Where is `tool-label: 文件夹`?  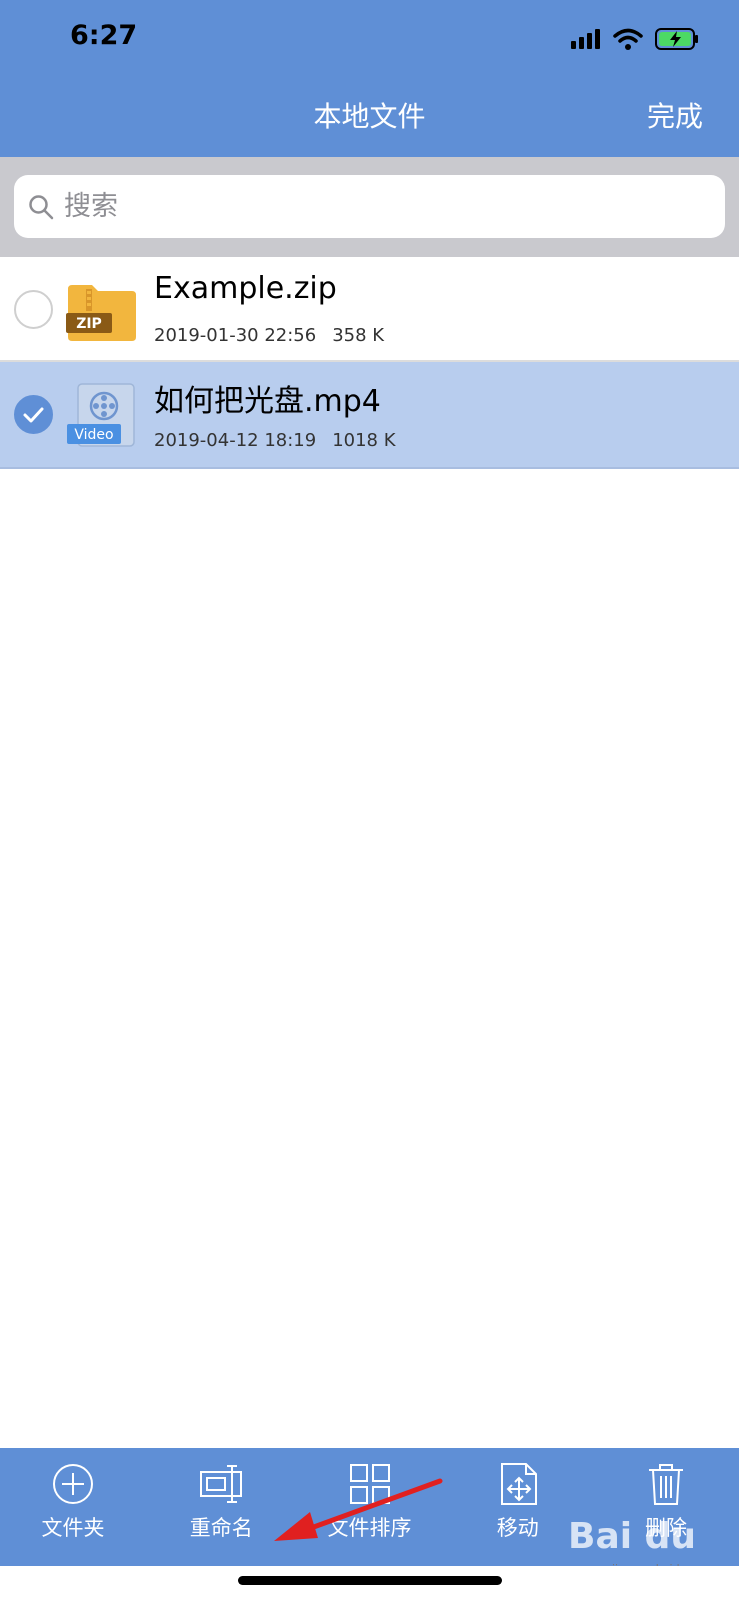 tool-label: 文件夹 is located at coordinates (73, 1528).